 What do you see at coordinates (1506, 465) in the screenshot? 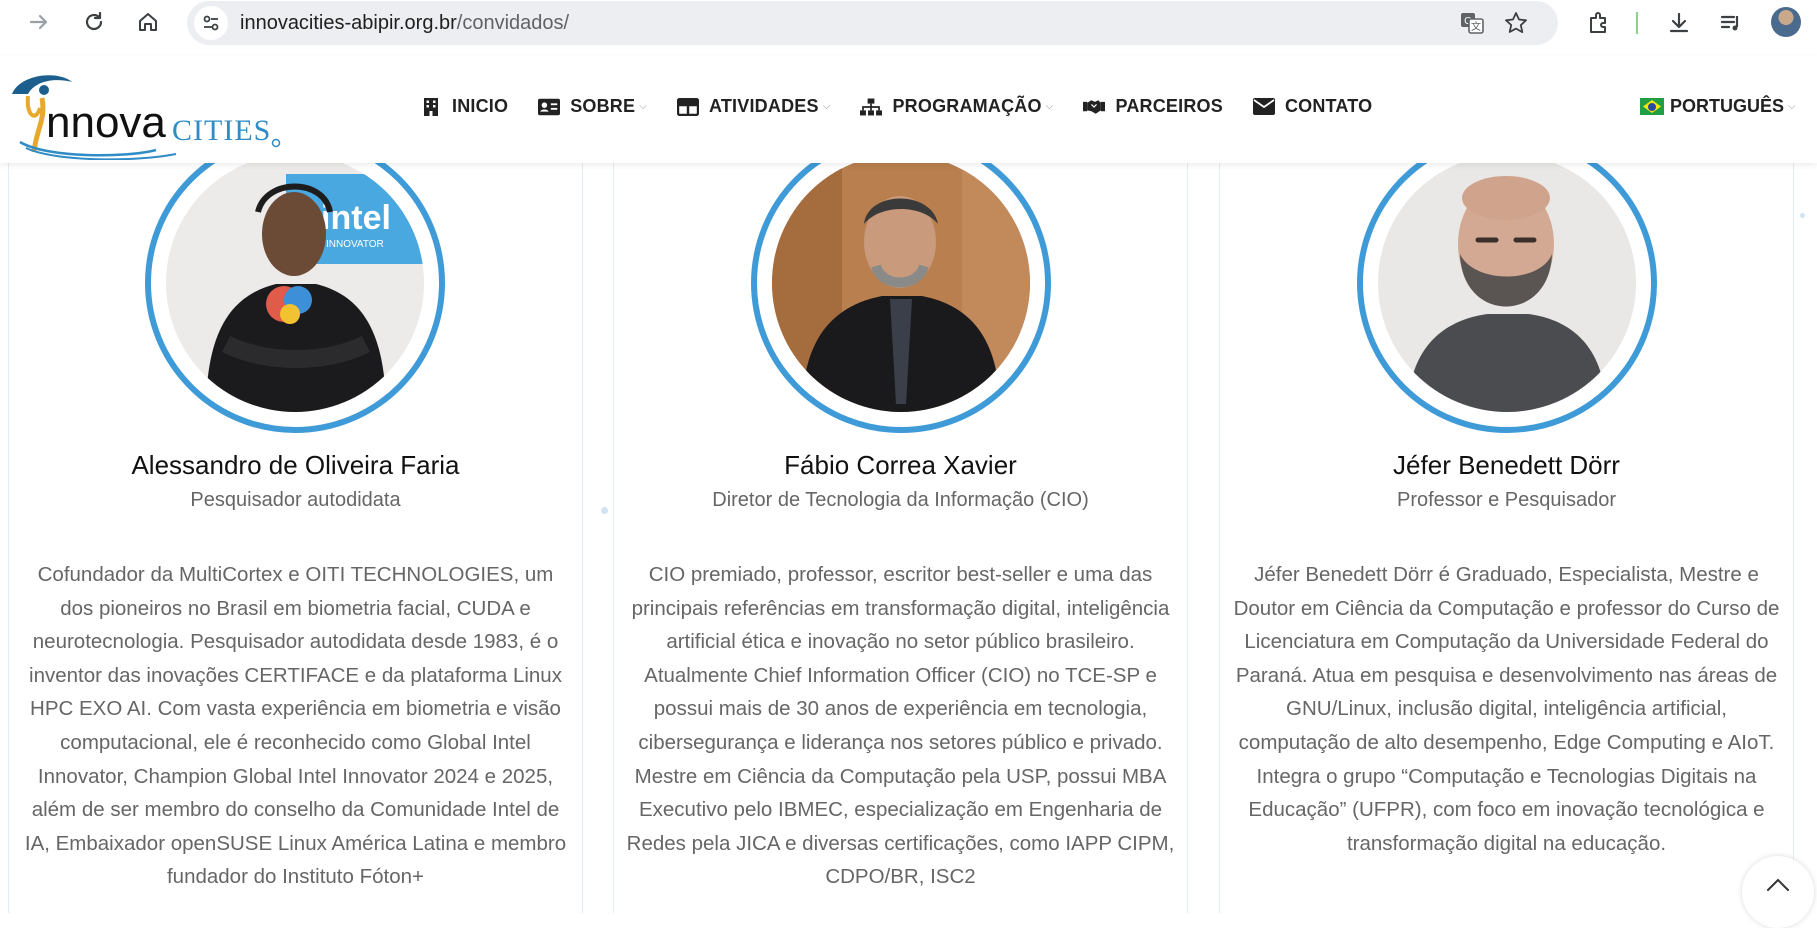
I see `guest-name: Jéfer Benedett Dörr` at bounding box center [1506, 465].